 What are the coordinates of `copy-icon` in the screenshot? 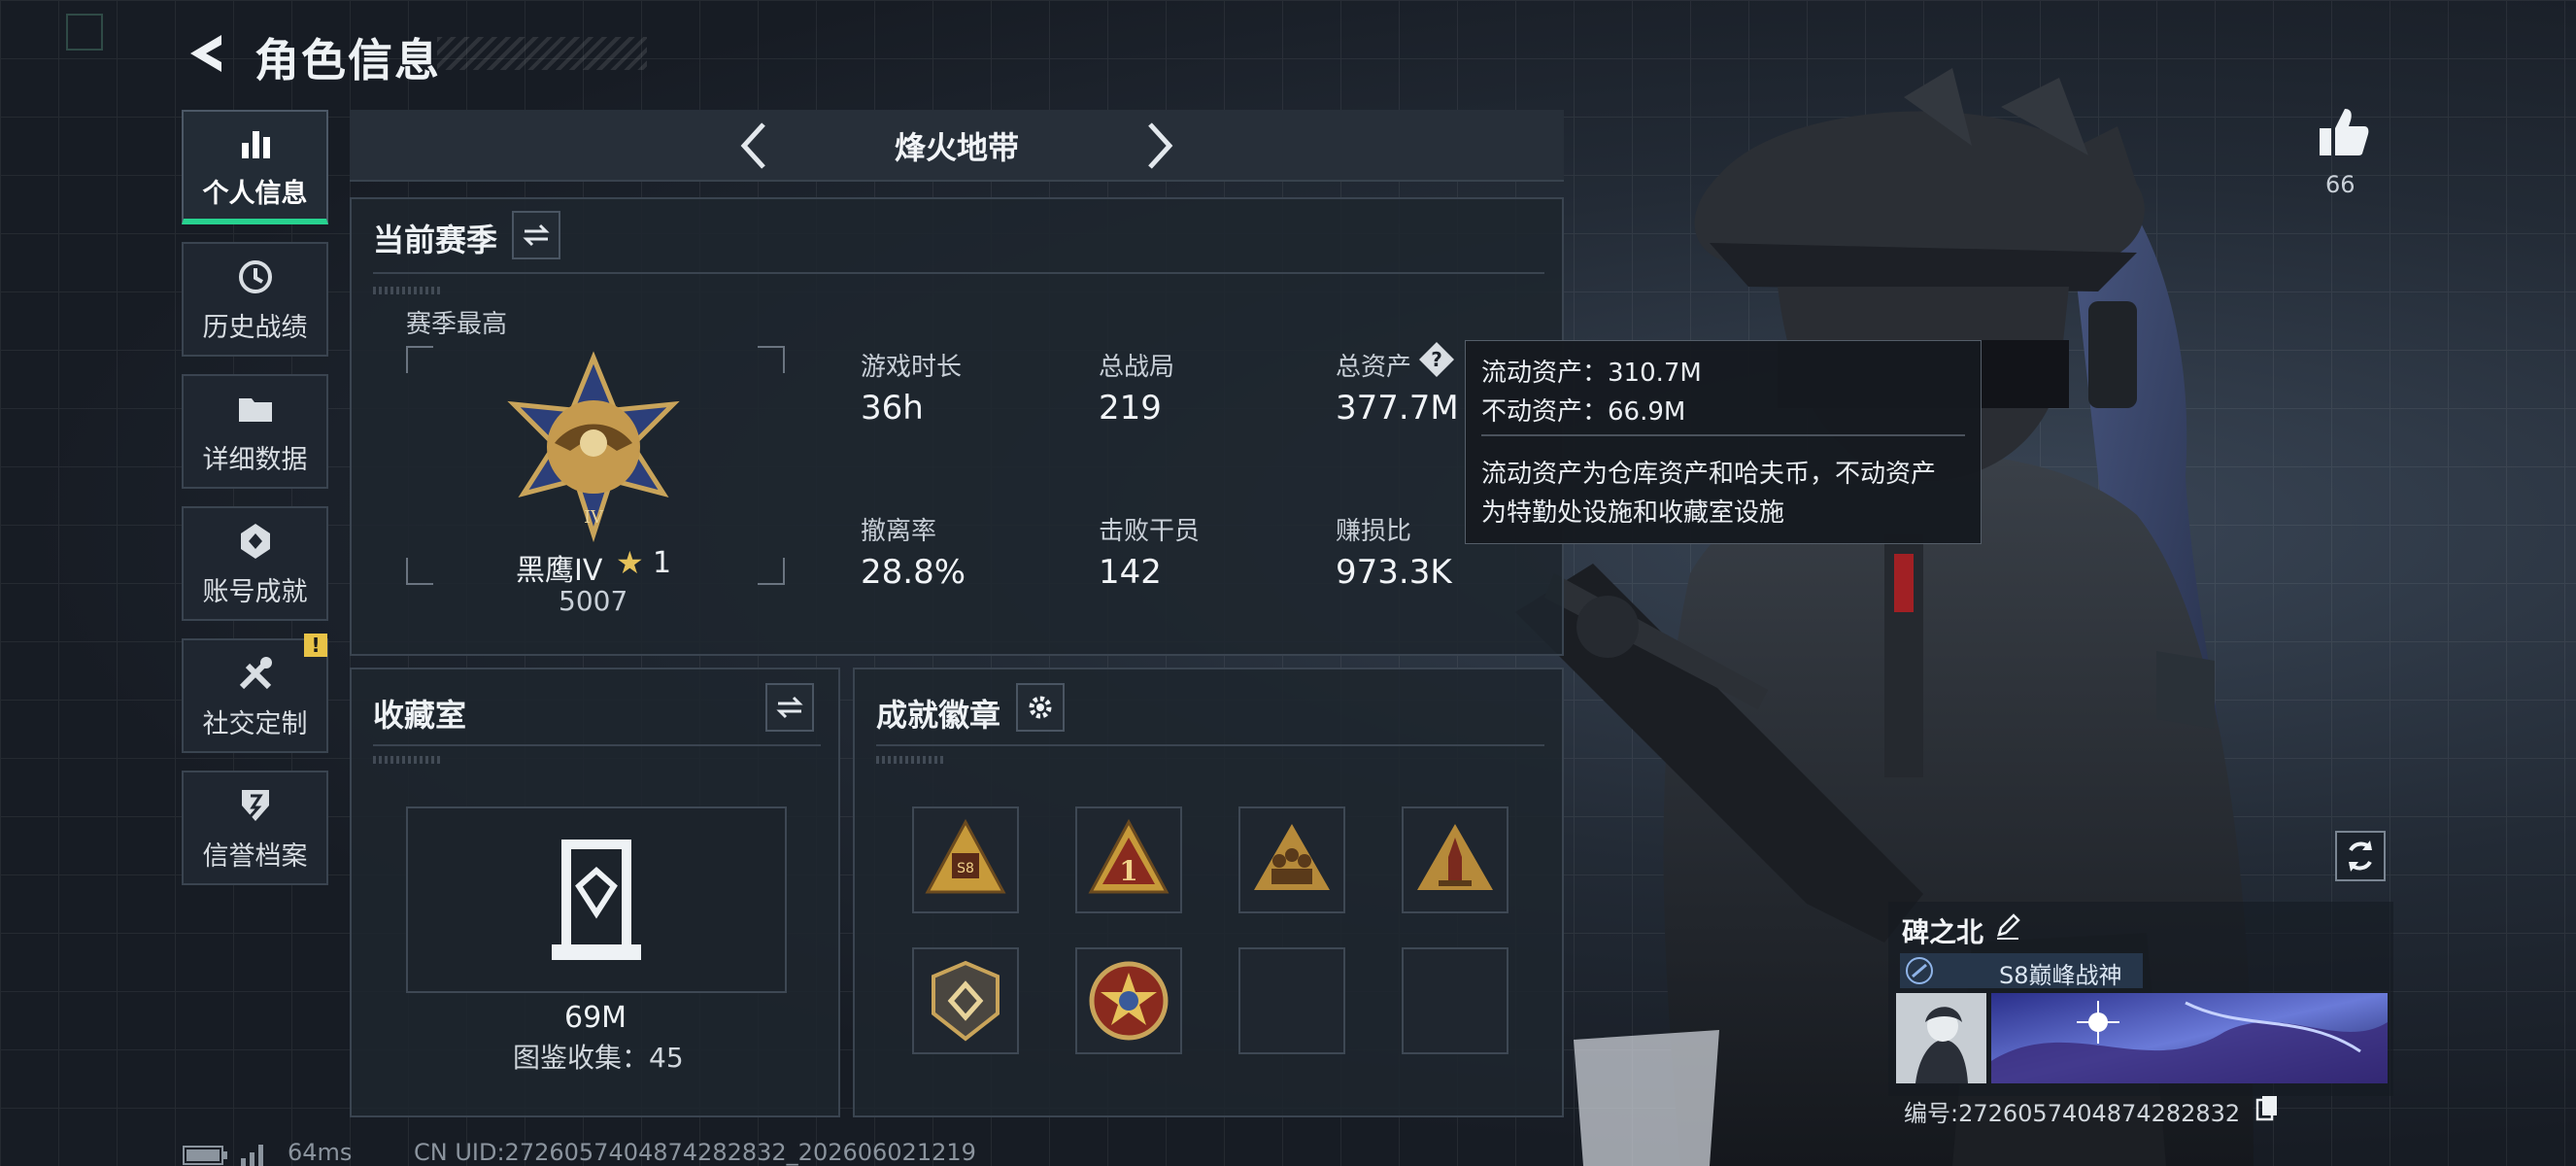 It's located at (2267, 1107).